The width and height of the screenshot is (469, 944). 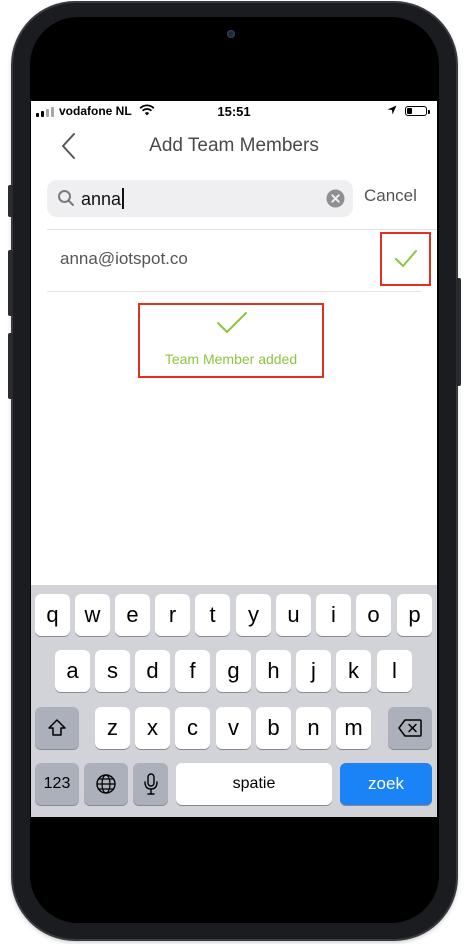 What do you see at coordinates (123, 198) in the screenshot?
I see `text-caret` at bounding box center [123, 198].